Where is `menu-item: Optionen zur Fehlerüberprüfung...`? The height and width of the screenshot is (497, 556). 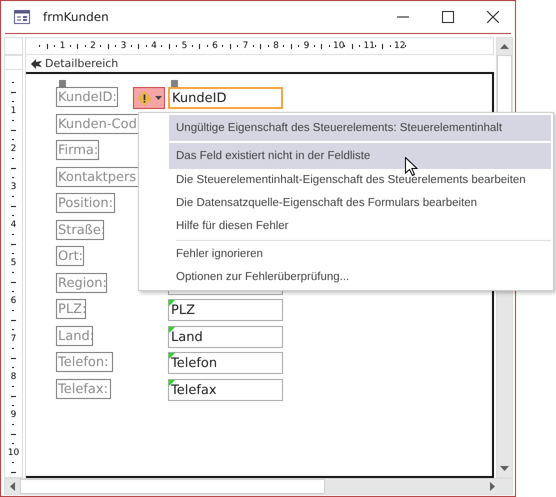
menu-item: Optionen zur Fehlerüberprüfung... is located at coordinates (360, 277).